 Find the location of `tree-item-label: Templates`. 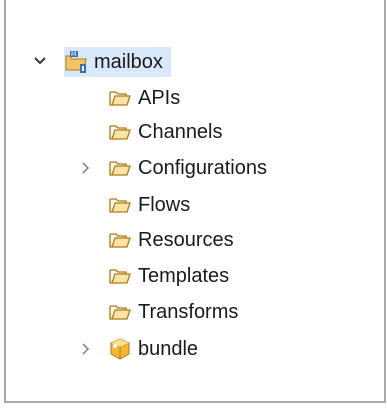

tree-item-label: Templates is located at coordinates (184, 276).